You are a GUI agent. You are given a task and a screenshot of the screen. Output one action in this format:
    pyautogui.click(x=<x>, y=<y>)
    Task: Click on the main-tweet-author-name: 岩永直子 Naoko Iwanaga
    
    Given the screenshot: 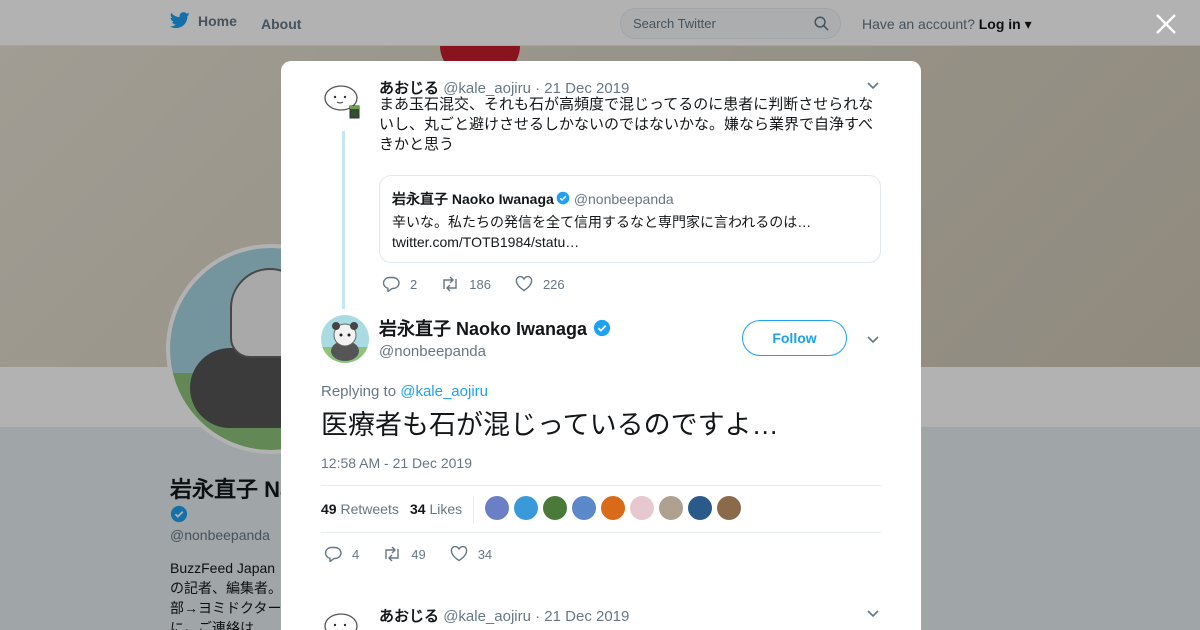 What is the action you would take?
    pyautogui.click(x=495, y=328)
    